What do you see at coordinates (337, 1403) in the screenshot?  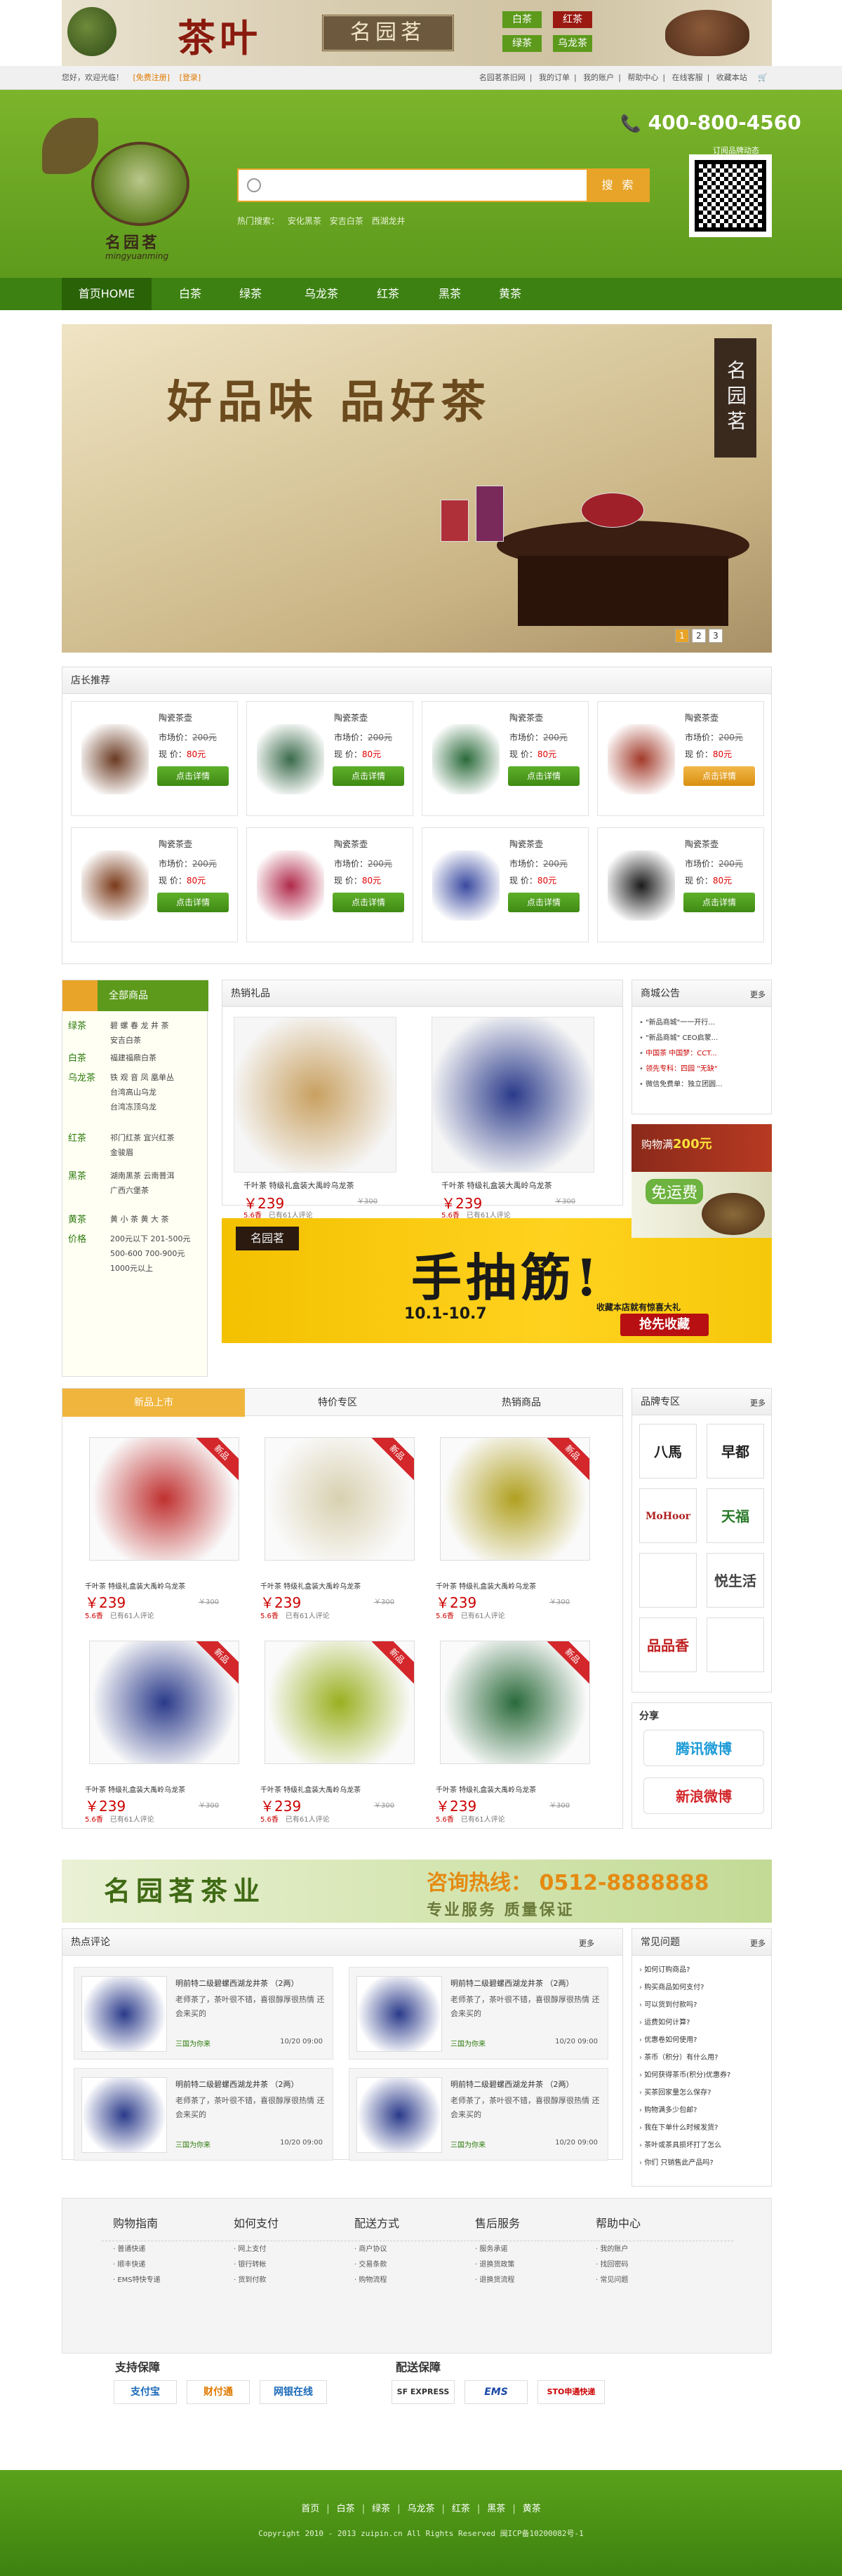 I see `tab-special: 特价专区` at bounding box center [337, 1403].